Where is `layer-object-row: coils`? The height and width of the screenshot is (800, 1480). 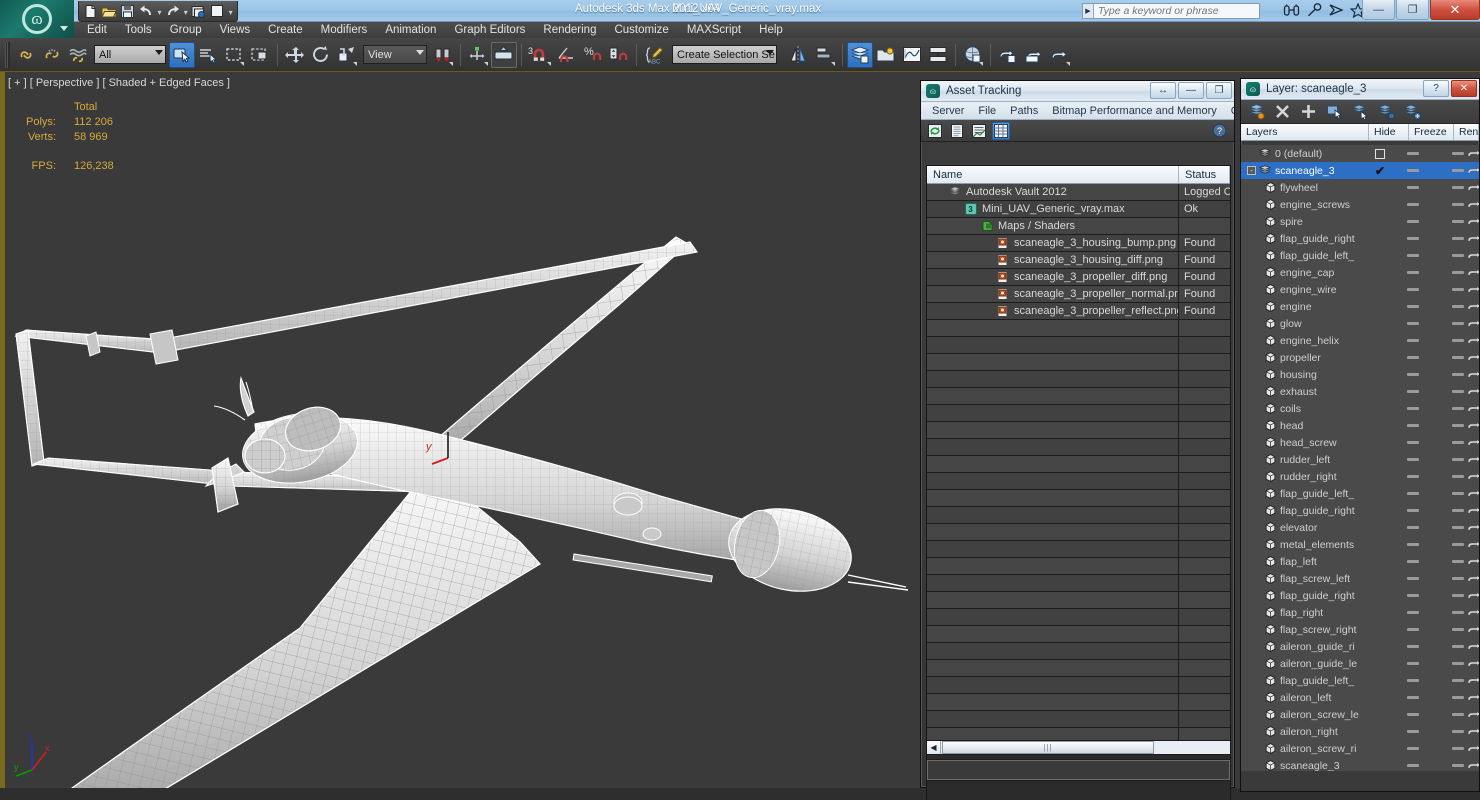 layer-object-row: coils is located at coordinates (1360, 408).